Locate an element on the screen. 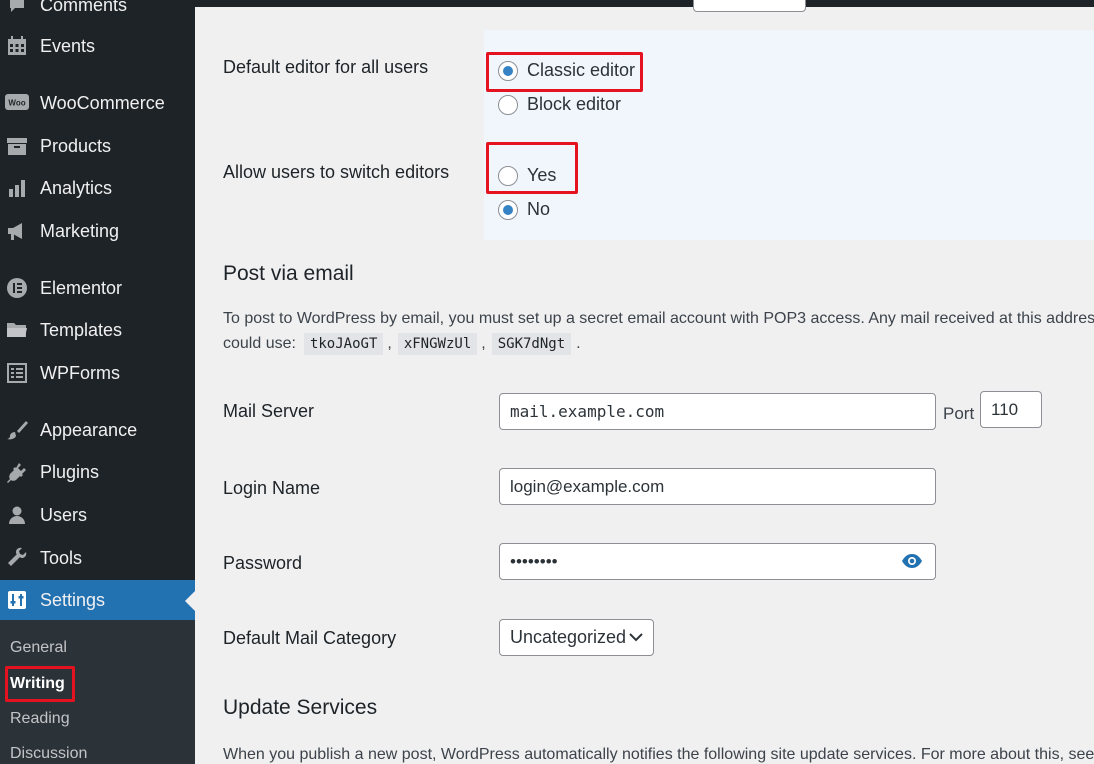 This screenshot has height=764, width=1094. sidebar-item-label: Events is located at coordinates (68, 45).